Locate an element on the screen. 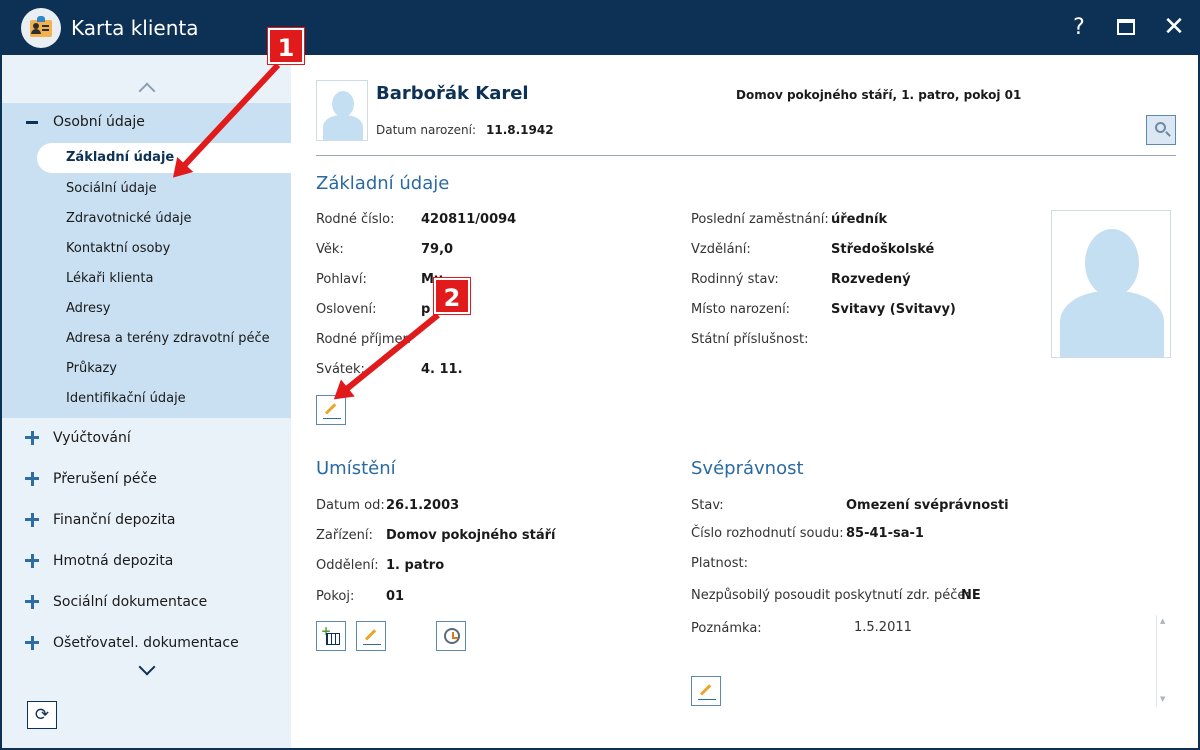  scroll-down-icon is located at coordinates (148, 669).